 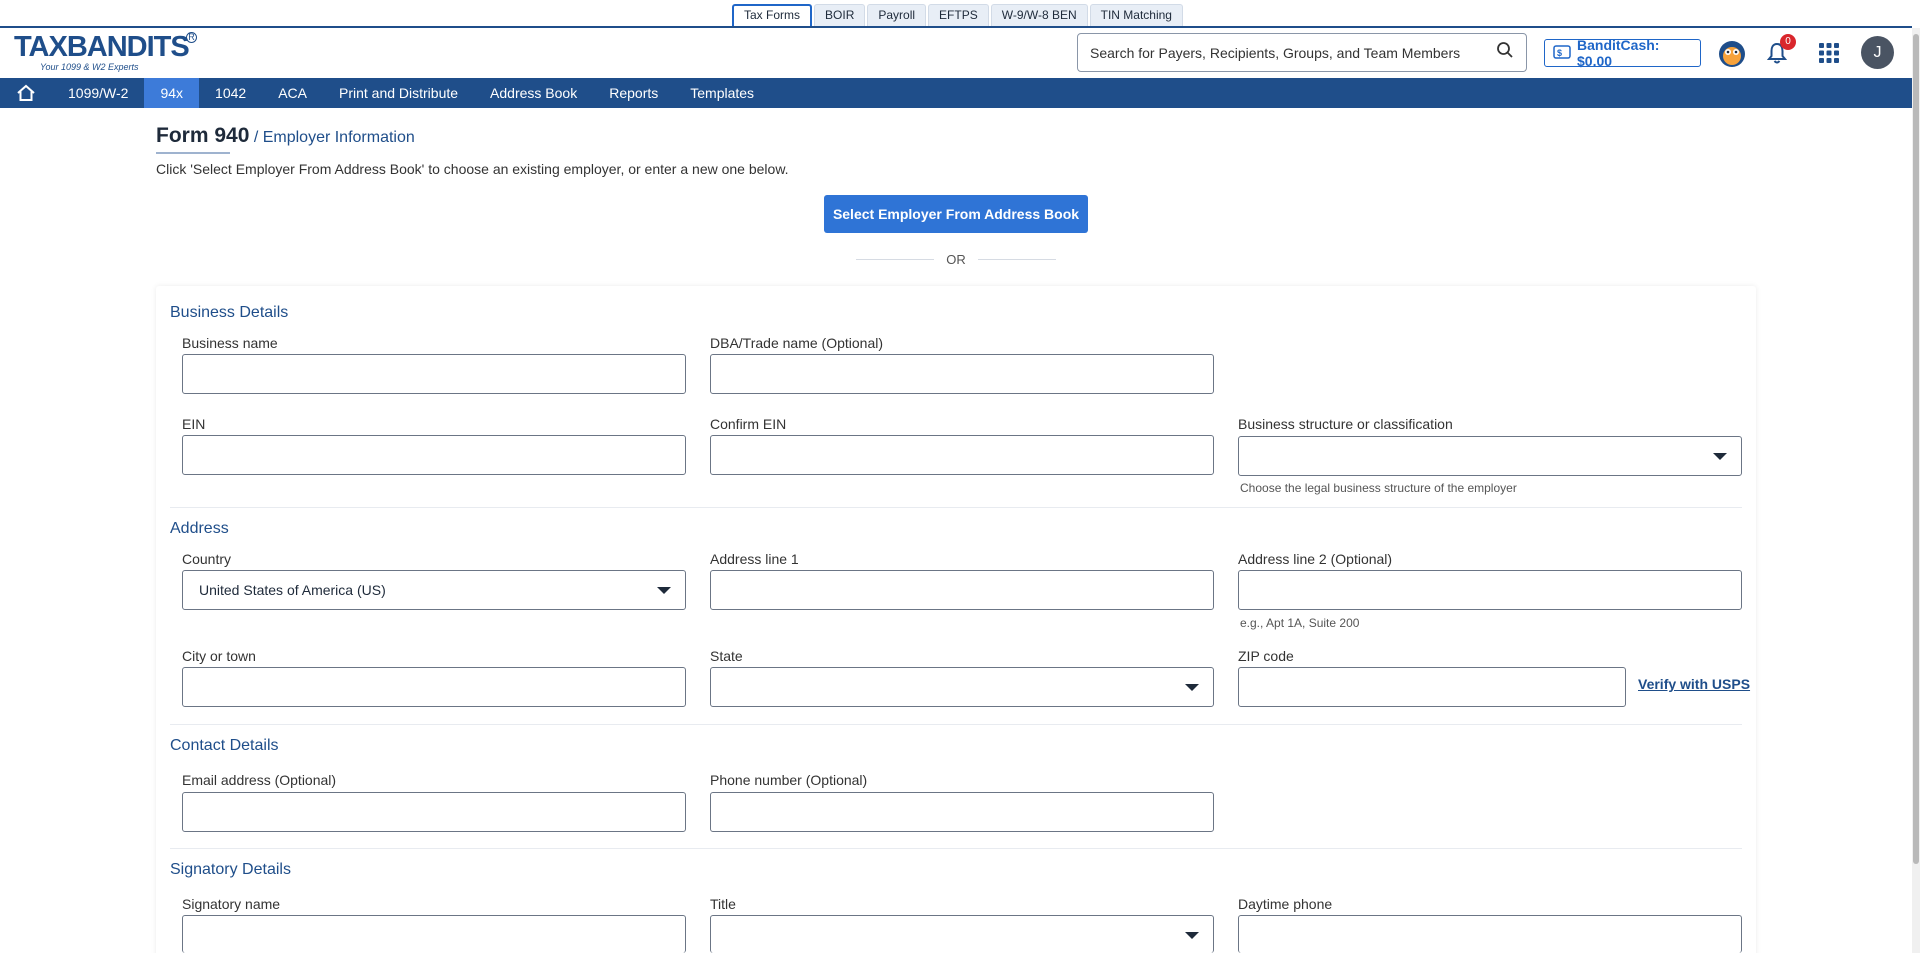 I want to click on taxbandits-logo: TAXBANDITS Your 1099 & W2 Experts R, so click(x=109, y=53).